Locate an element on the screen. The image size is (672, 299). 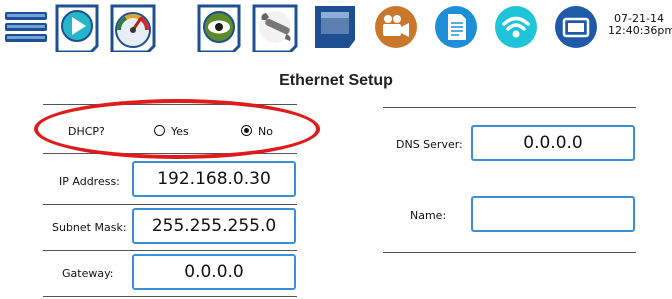
toolbar-button-menu is located at coordinates (28, 27).